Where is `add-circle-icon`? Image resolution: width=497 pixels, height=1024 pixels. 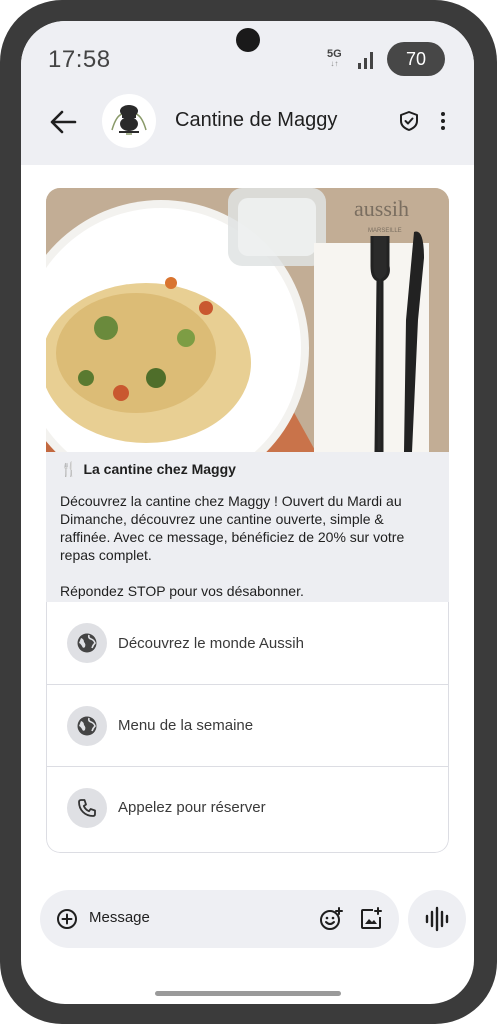 add-circle-icon is located at coordinates (67, 919).